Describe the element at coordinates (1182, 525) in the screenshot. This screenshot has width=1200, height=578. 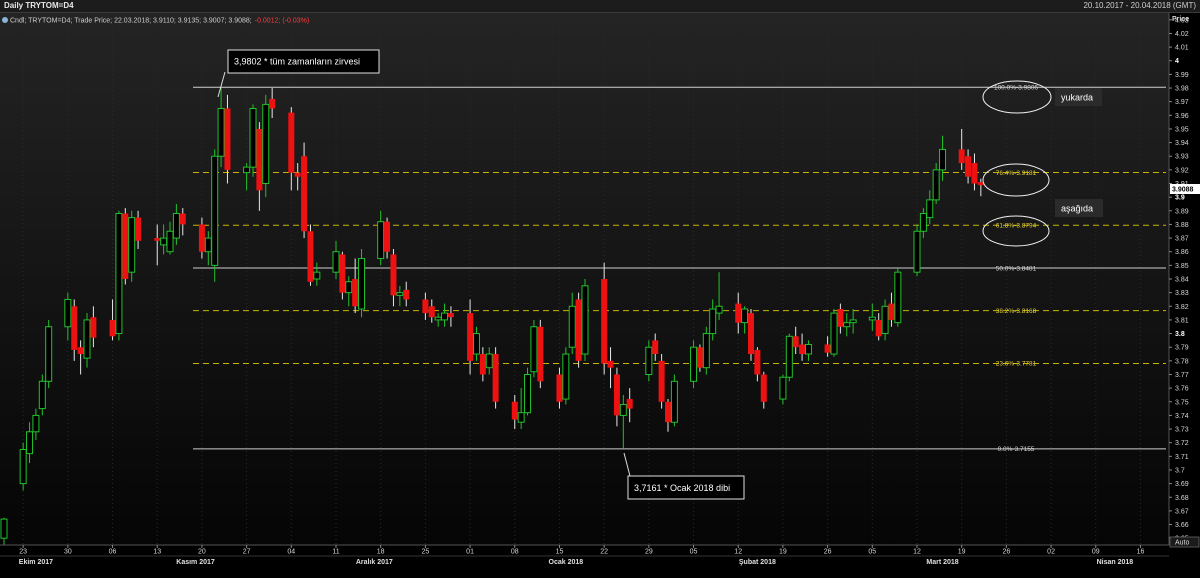
I see `price-tick-label: 3.66` at that location.